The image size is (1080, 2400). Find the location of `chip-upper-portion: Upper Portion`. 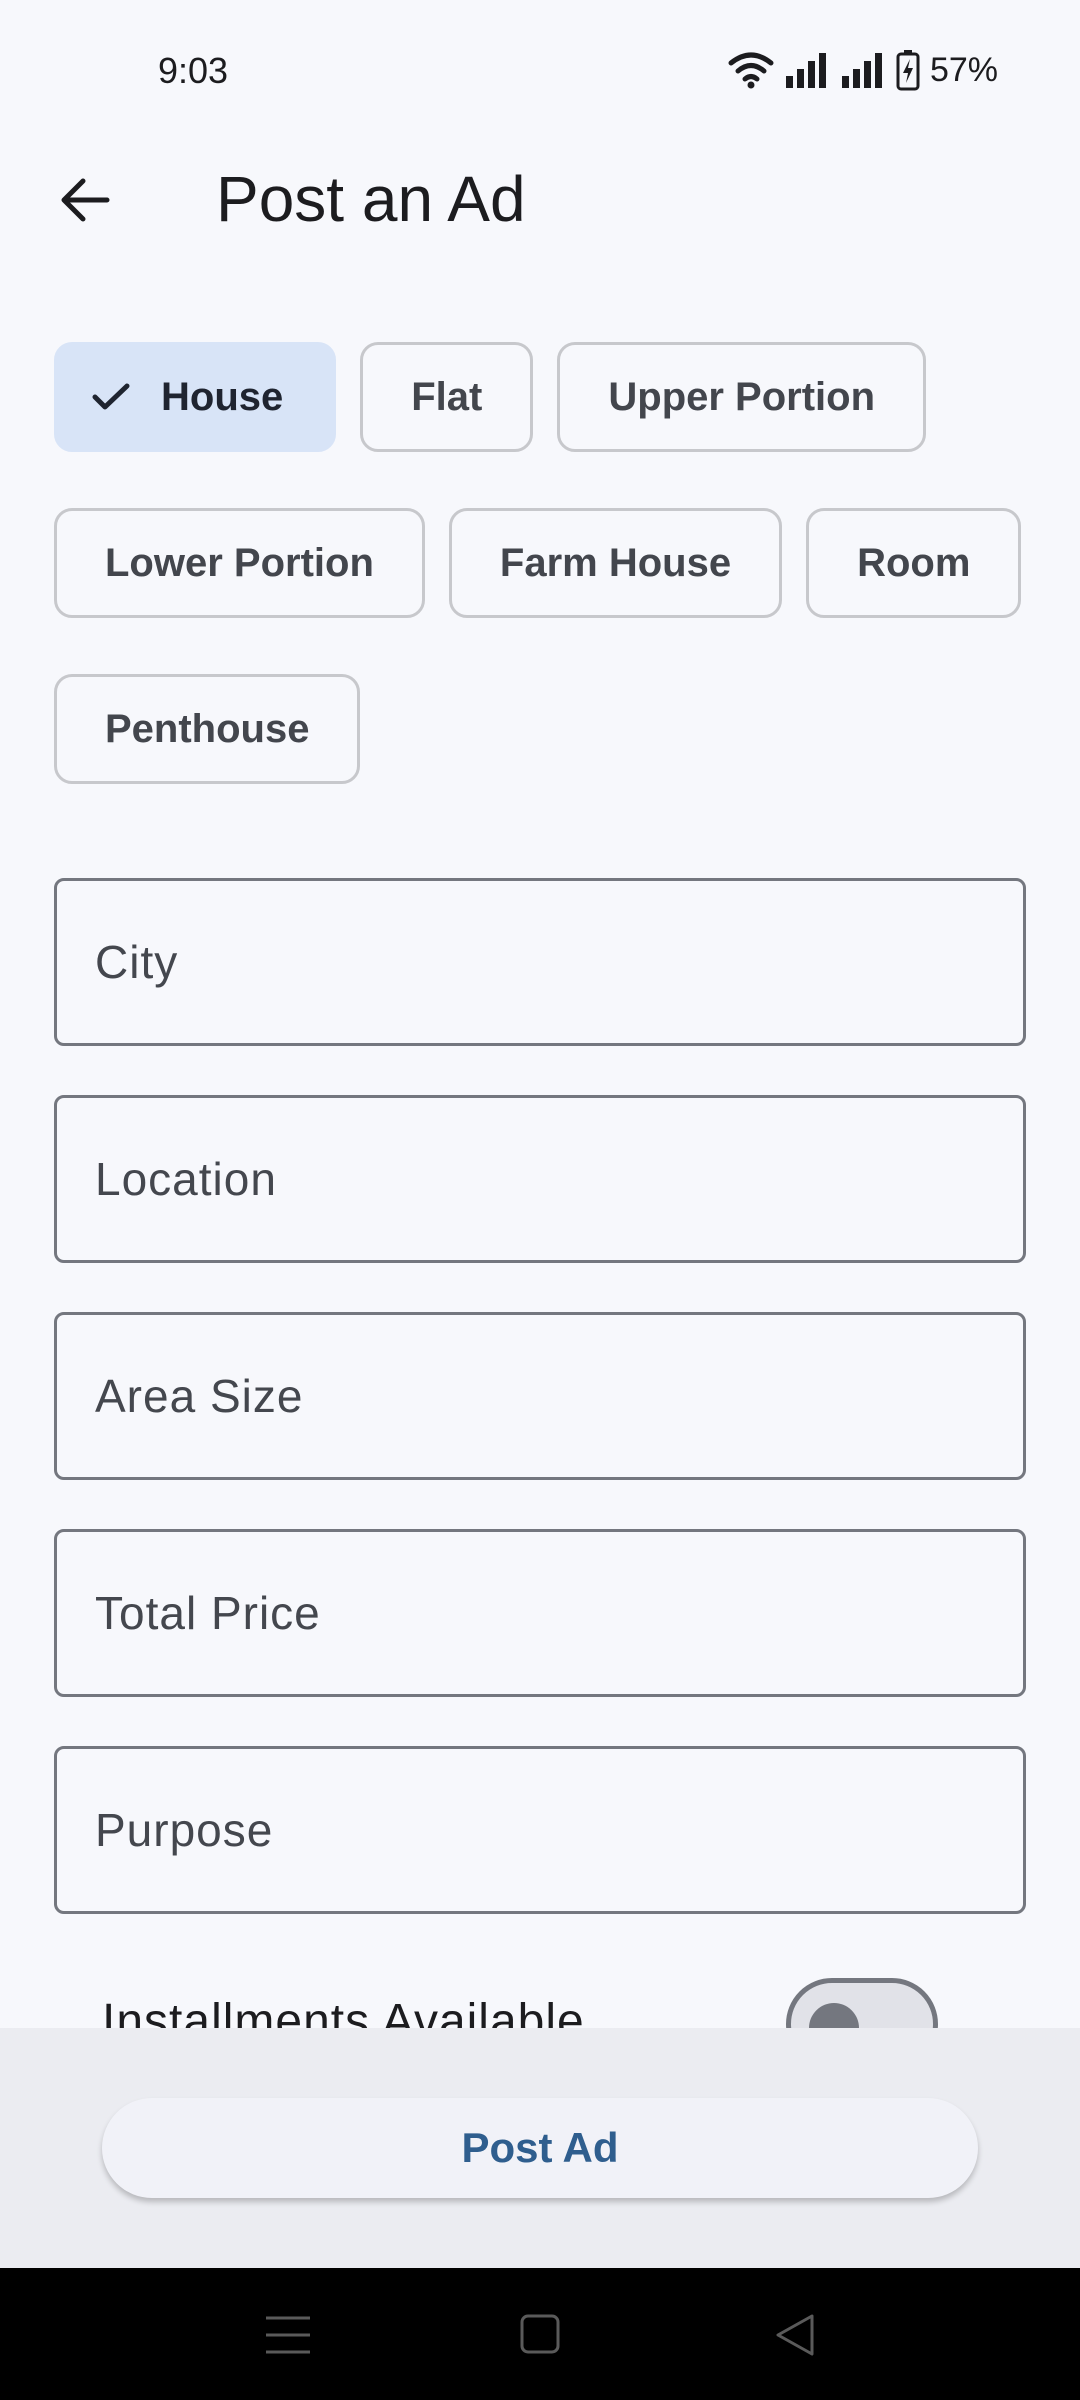

chip-upper-portion: Upper Portion is located at coordinates (742, 397).